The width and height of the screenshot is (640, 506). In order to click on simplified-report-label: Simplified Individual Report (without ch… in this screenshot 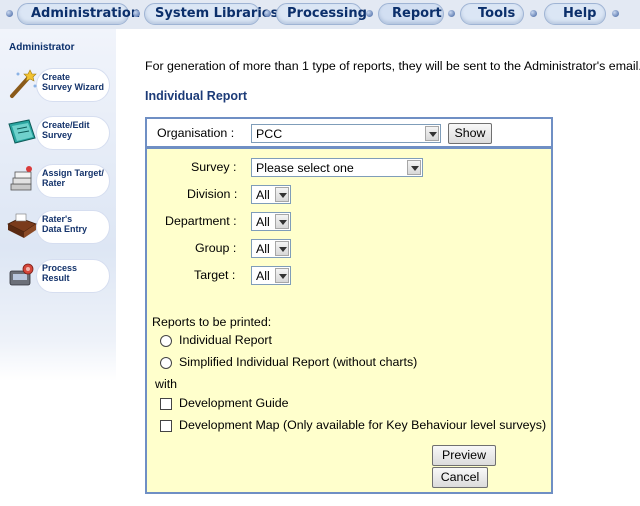, I will do `click(298, 362)`.